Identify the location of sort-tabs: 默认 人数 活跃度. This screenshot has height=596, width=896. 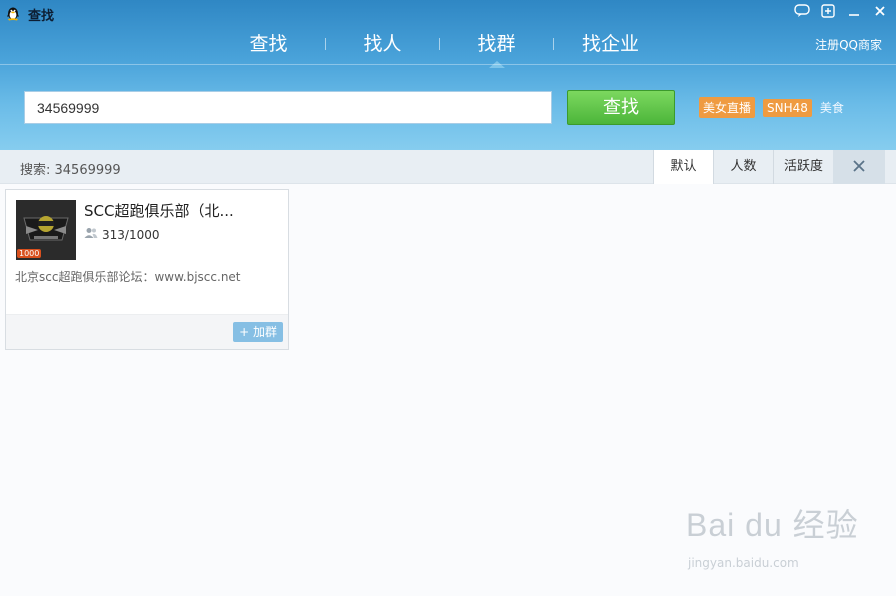
(769, 167).